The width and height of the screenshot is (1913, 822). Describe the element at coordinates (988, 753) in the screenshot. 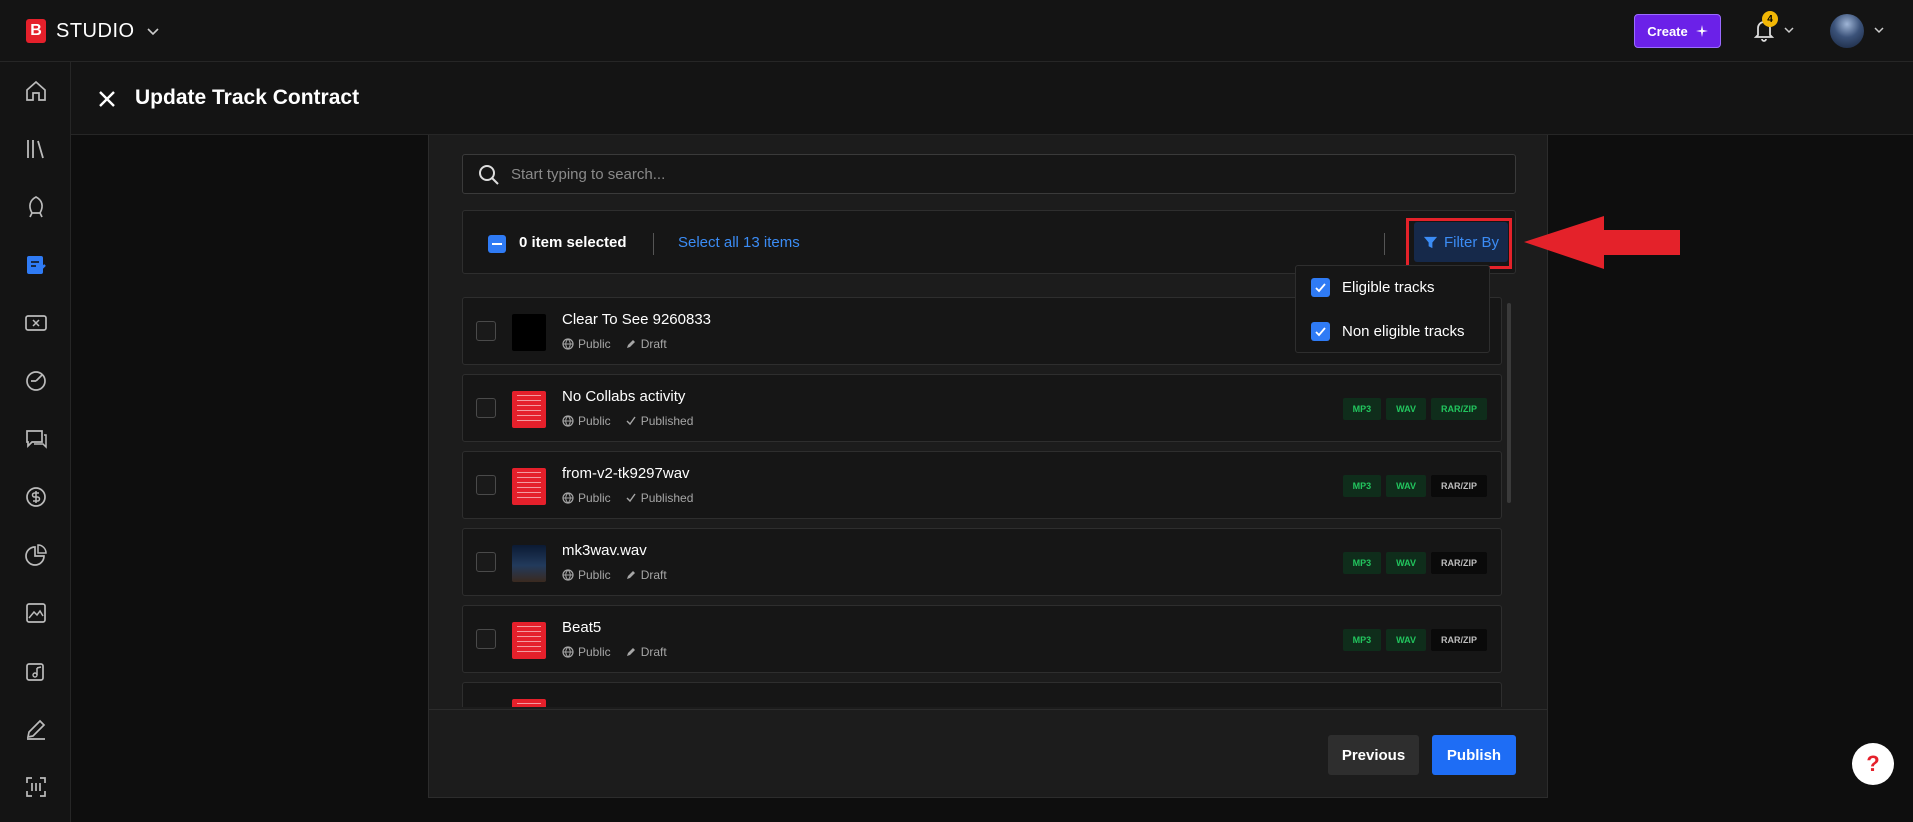

I see `panel-footer: Previous Publish` at that location.